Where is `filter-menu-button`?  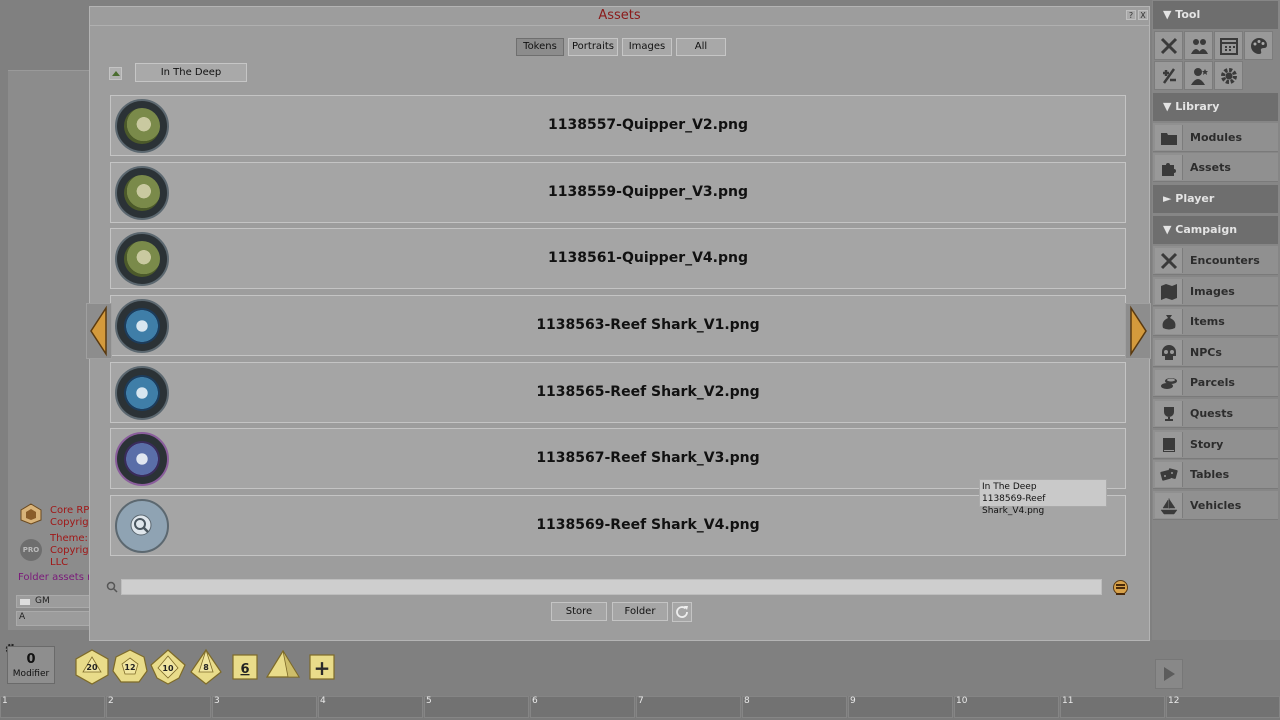 filter-menu-button is located at coordinates (1120, 587).